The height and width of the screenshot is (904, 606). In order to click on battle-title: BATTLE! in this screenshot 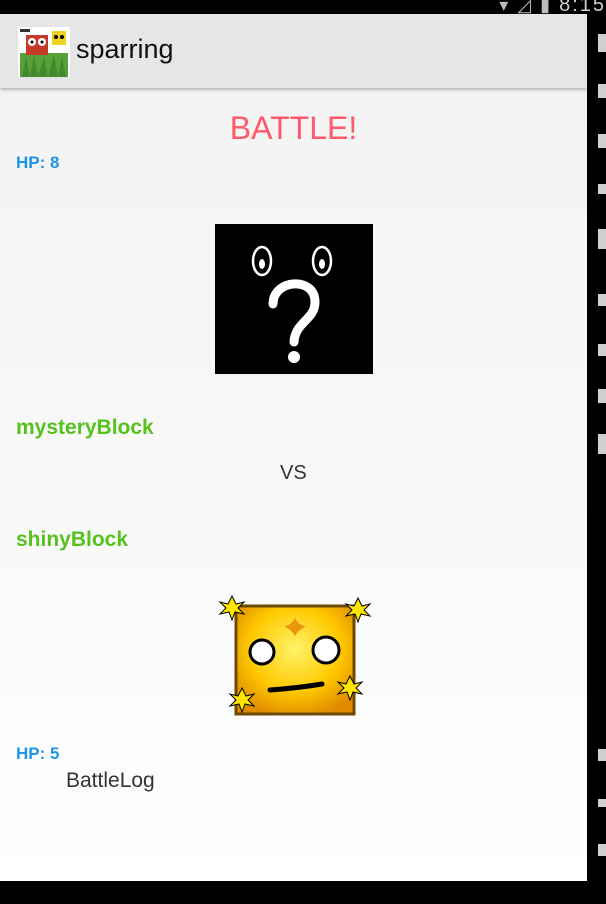, I will do `click(293, 128)`.